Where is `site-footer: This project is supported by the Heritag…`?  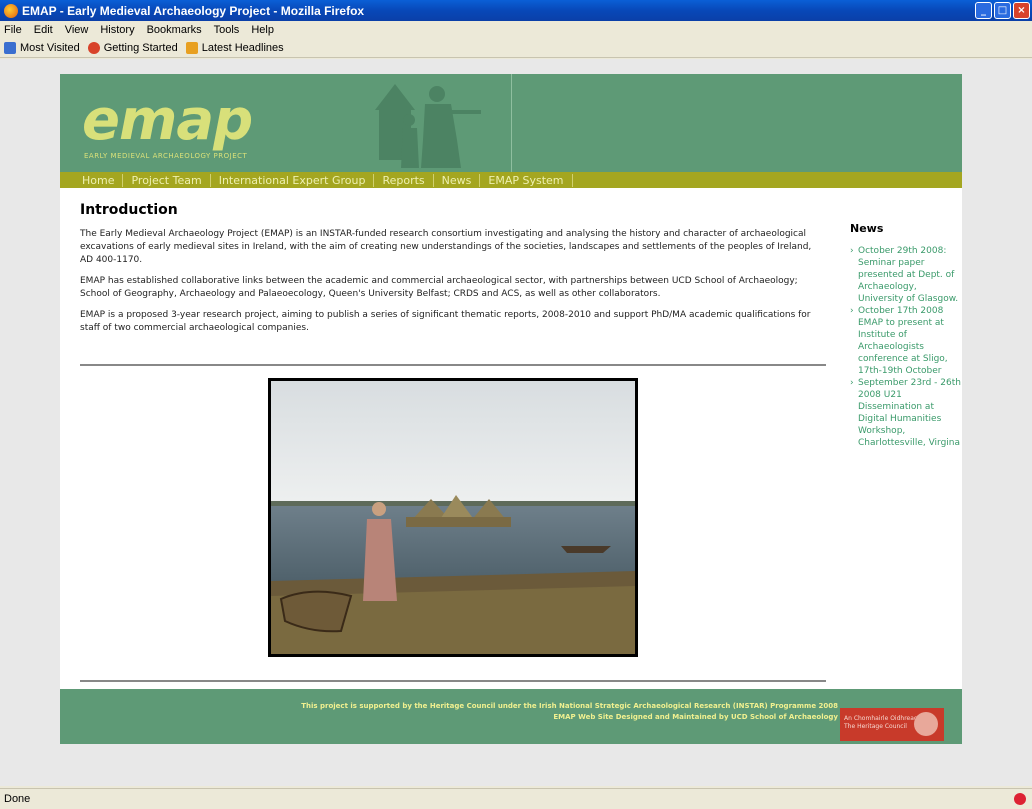 site-footer: This project is supported by the Heritag… is located at coordinates (511, 716).